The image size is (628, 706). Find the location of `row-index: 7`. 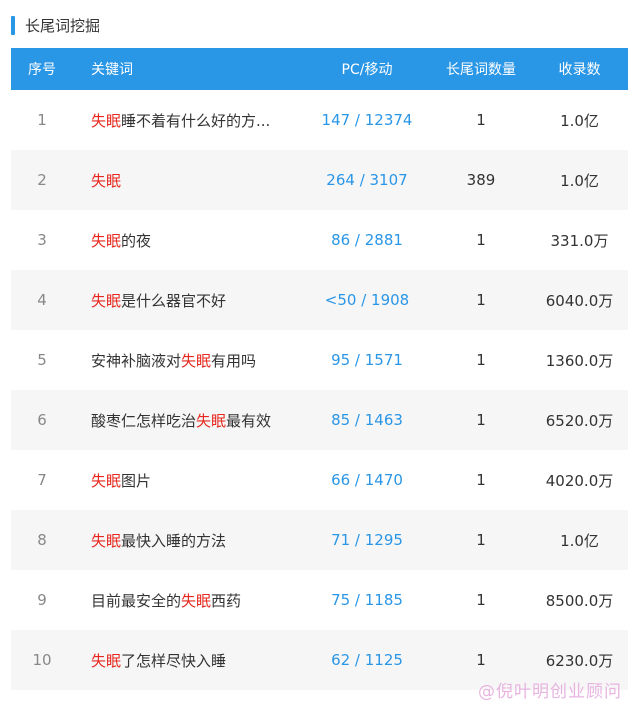

row-index: 7 is located at coordinates (42, 480).